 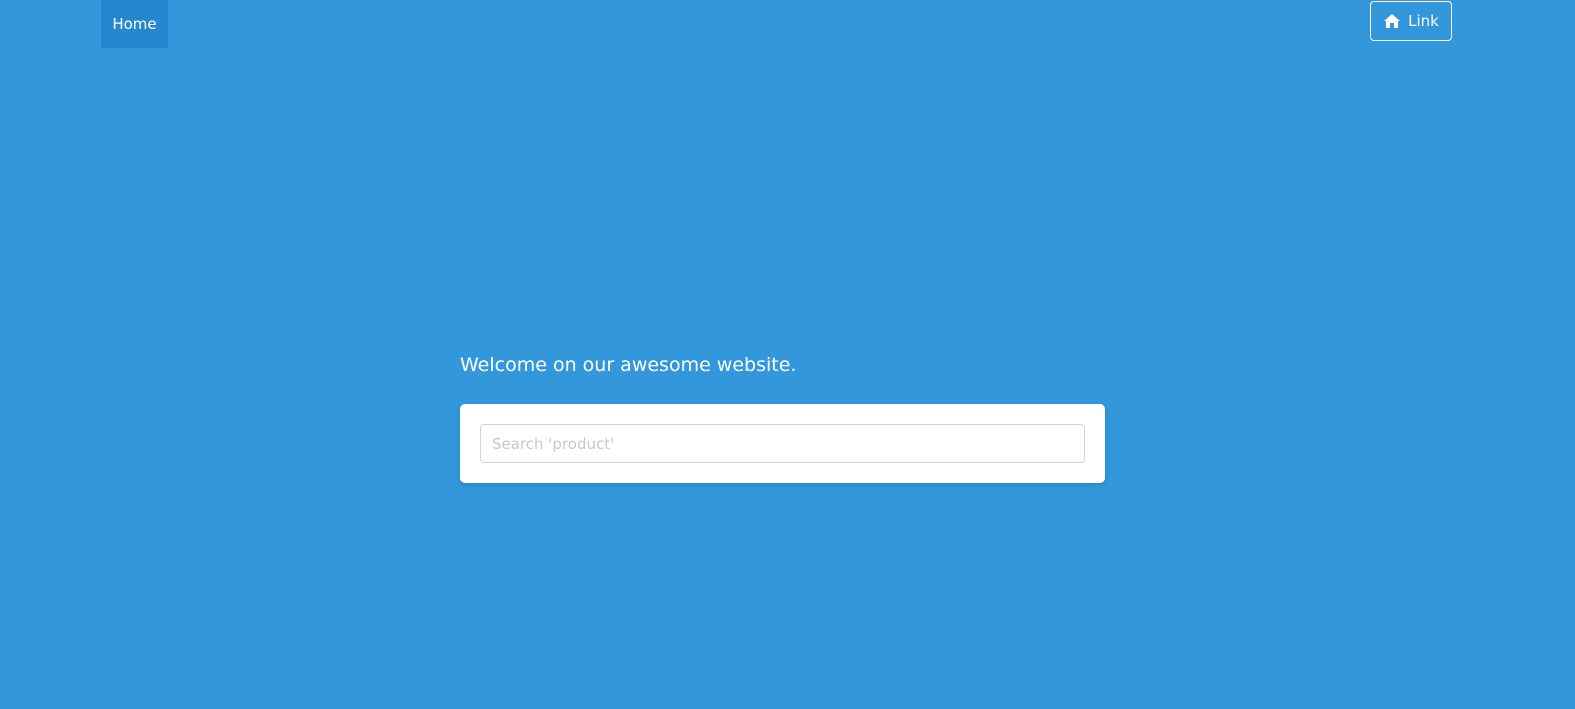 I want to click on search-input, so click(x=782, y=443).